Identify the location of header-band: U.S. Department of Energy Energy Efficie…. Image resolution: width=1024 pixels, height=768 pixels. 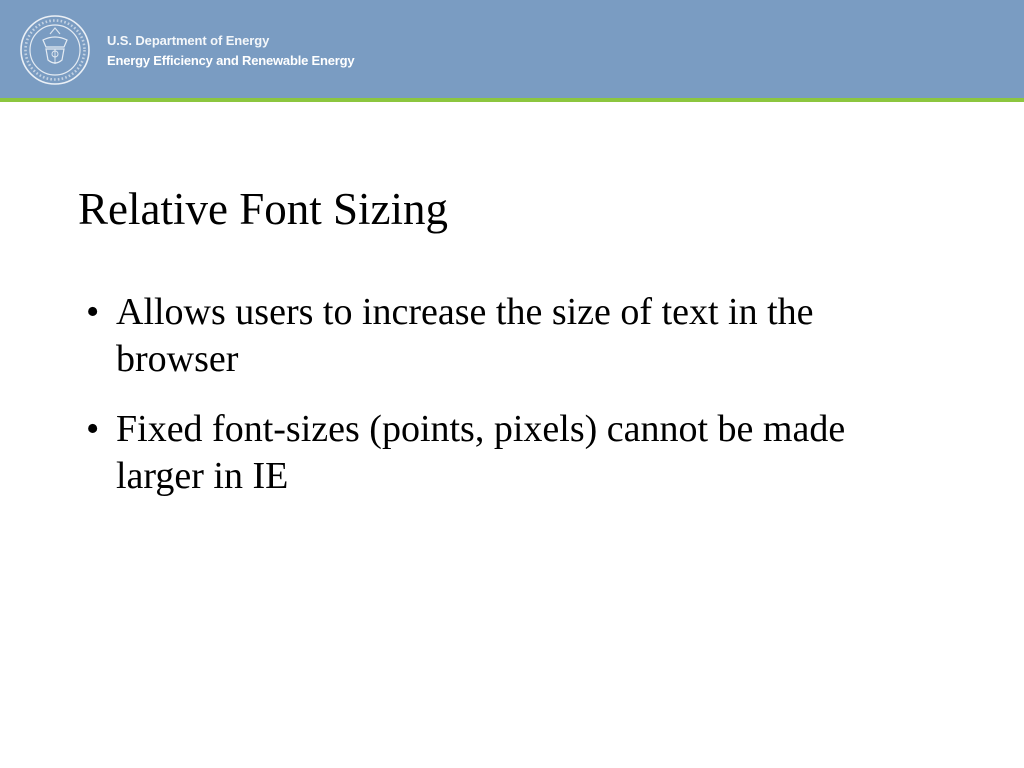
(512, 49).